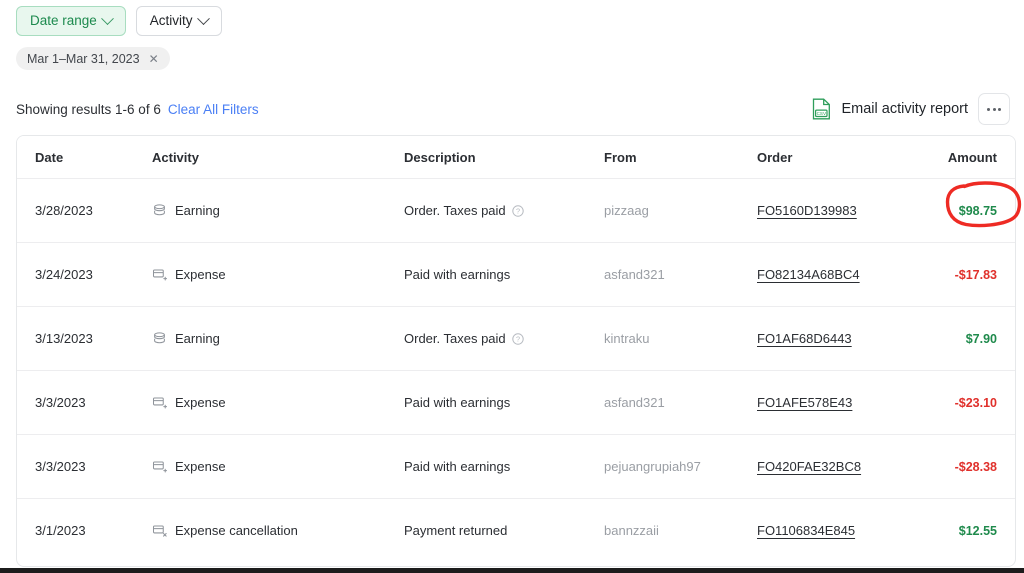 The width and height of the screenshot is (1024, 573). I want to click on card-cancelled-icon, so click(159, 531).